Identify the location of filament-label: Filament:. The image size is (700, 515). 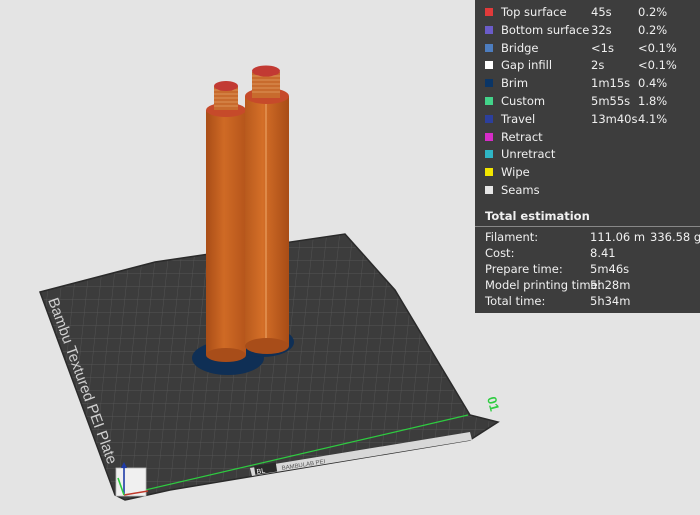
(512, 237).